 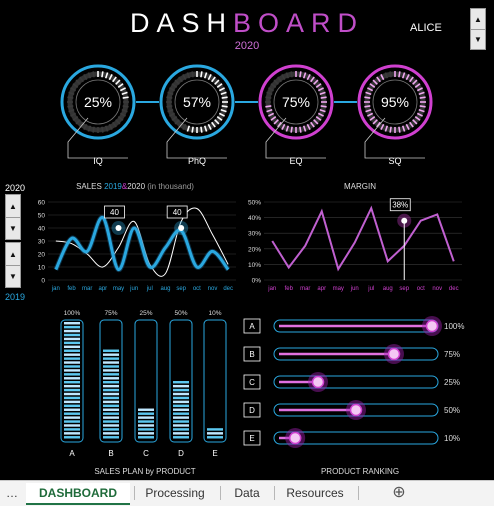 I want to click on y-tick-label: 50, so click(x=42, y=216).